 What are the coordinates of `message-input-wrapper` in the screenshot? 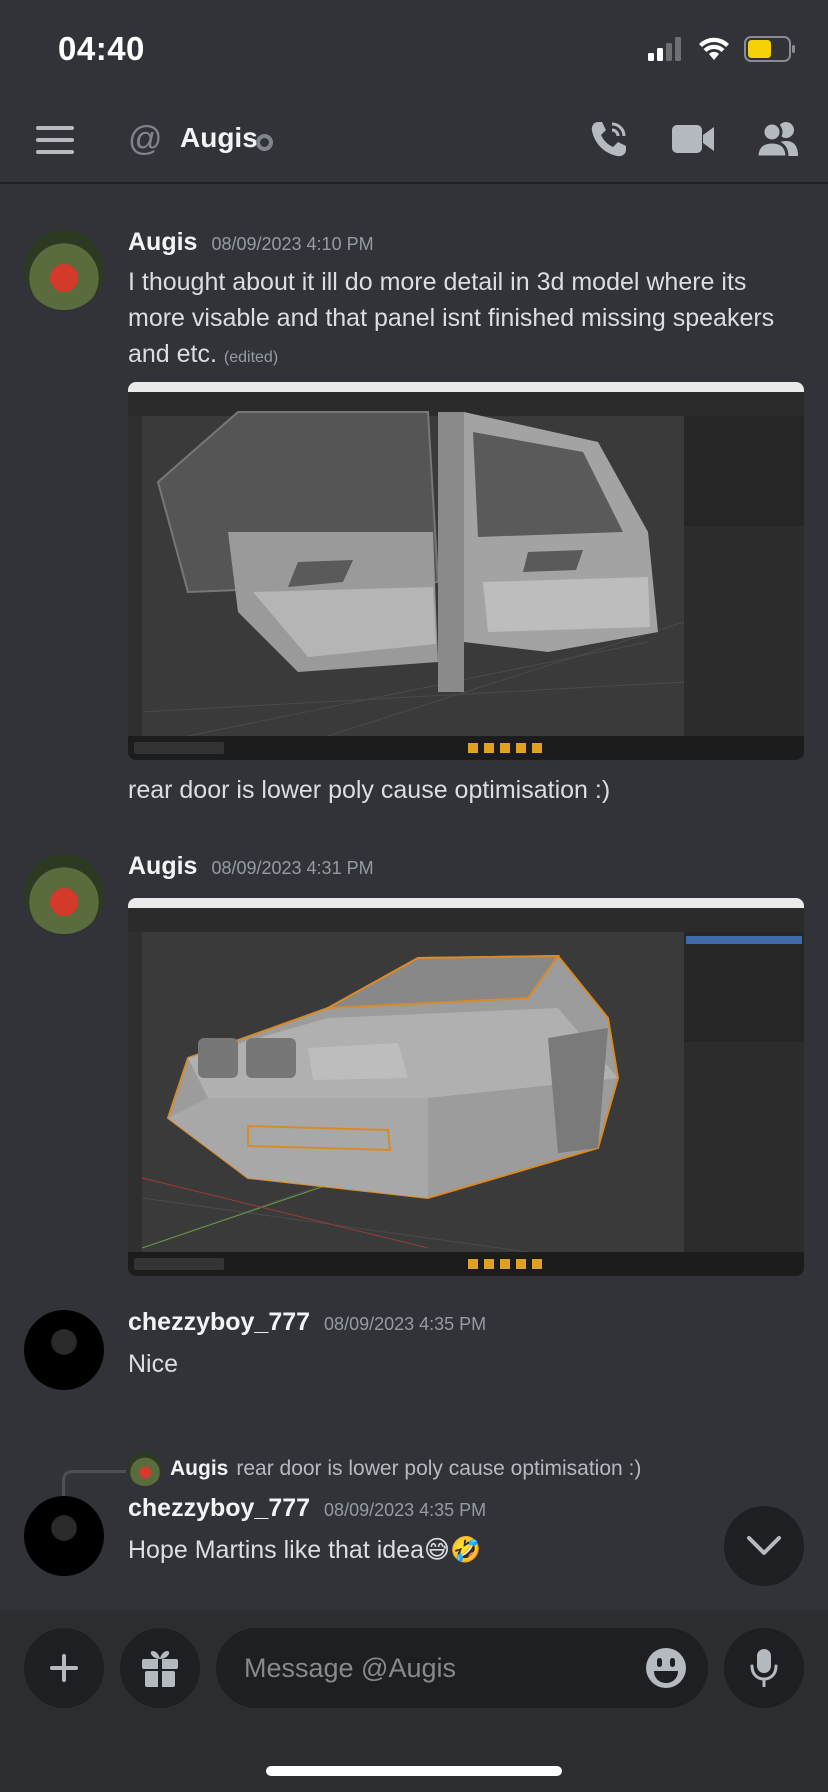 It's located at (462, 1668).